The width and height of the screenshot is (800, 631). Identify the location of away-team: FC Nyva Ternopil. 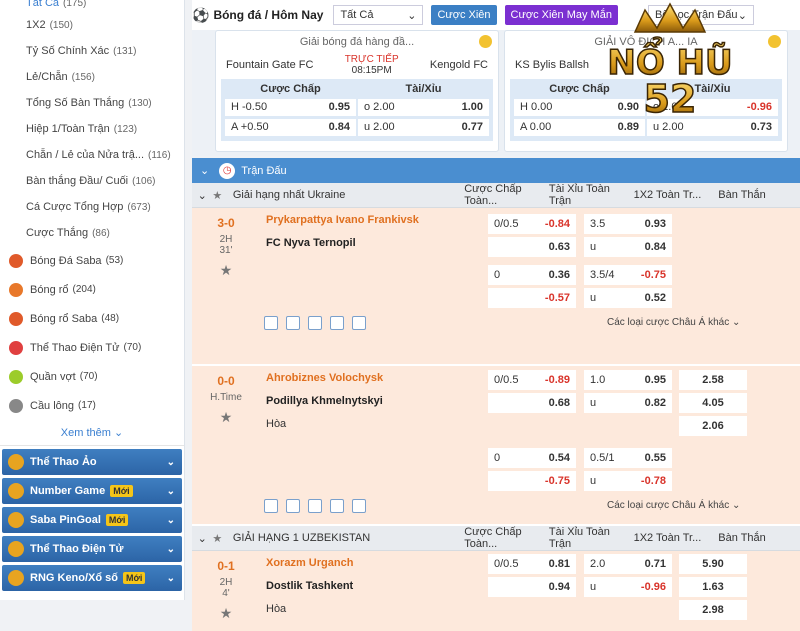
(311, 243).